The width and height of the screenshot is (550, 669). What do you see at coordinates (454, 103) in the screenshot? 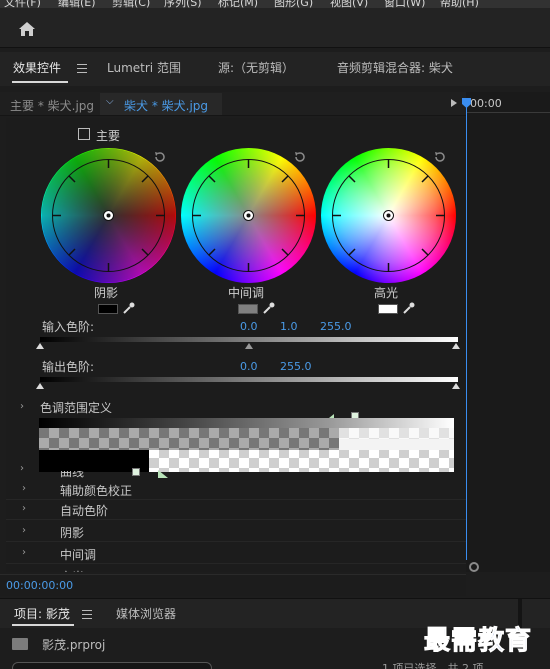
I see `play-icon` at bounding box center [454, 103].